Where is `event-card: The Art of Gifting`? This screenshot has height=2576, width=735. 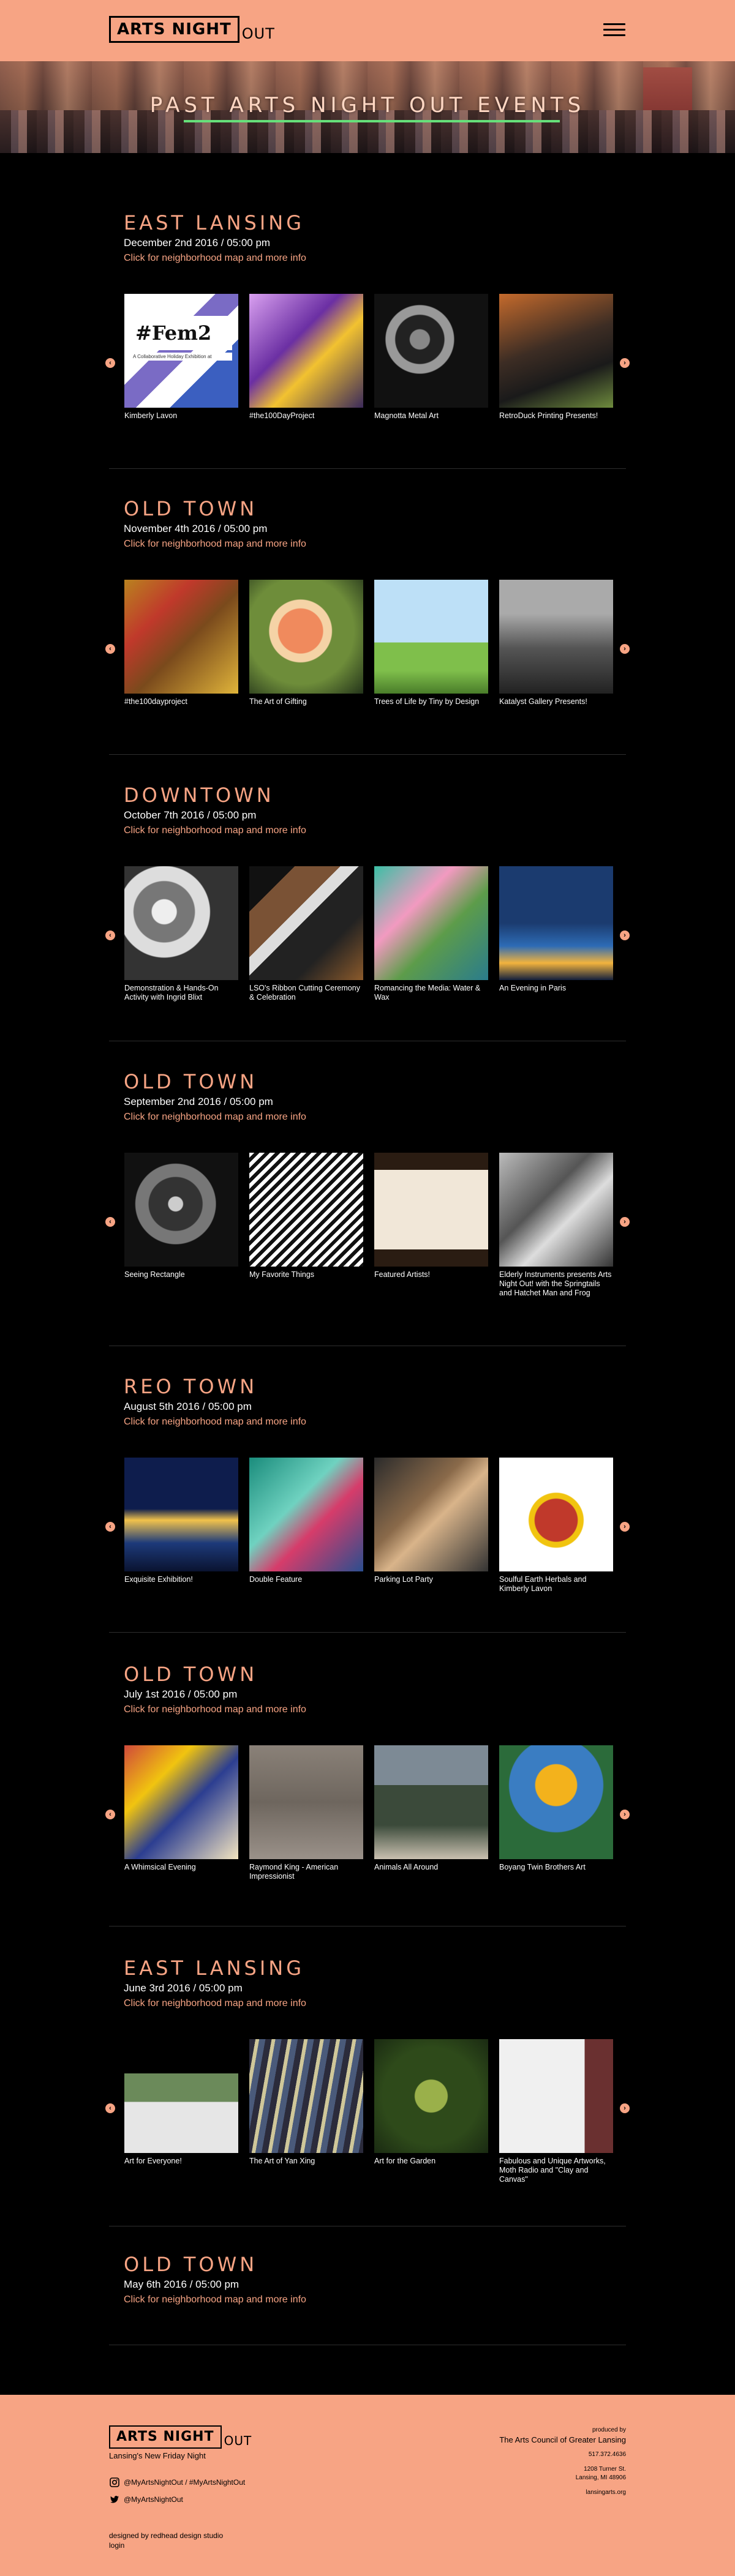 event-card: The Art of Gifting is located at coordinates (306, 643).